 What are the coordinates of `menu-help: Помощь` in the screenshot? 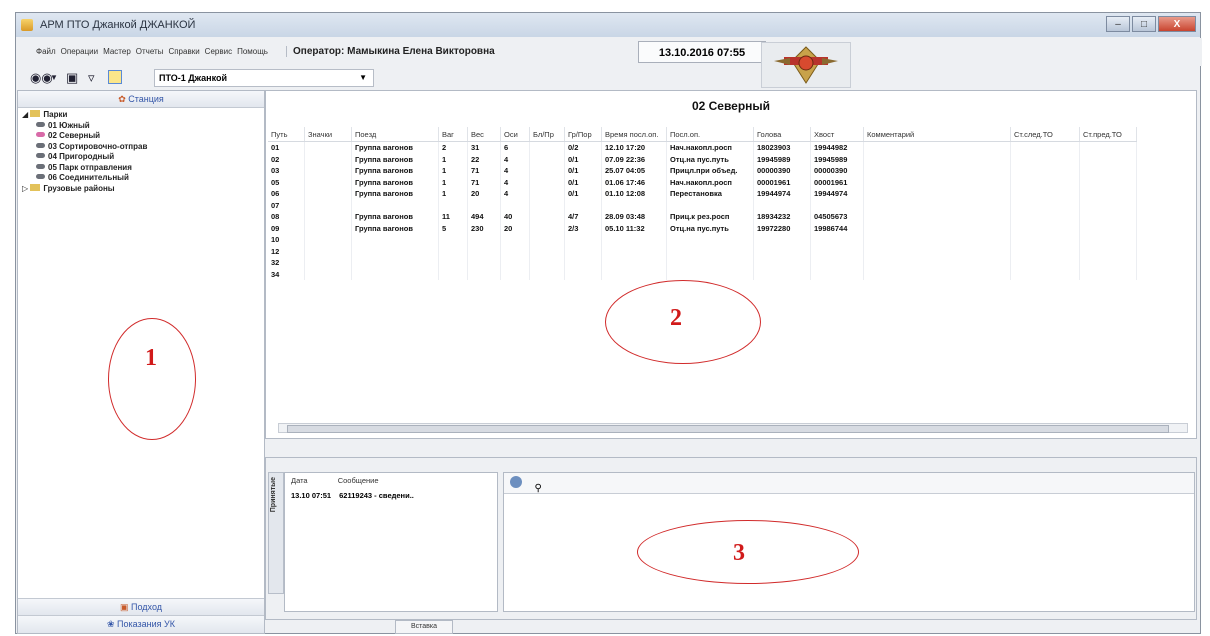 It's located at (252, 51).